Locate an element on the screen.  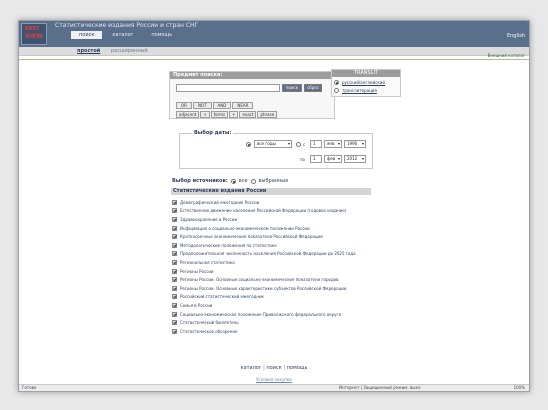
tab-search: поиск is located at coordinates (87, 35).